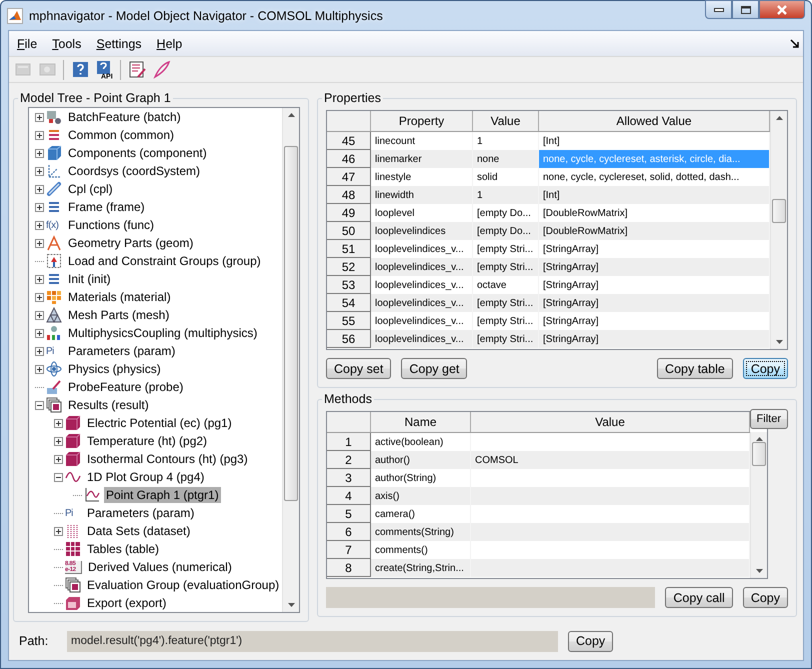  I want to click on close-button, so click(782, 9).